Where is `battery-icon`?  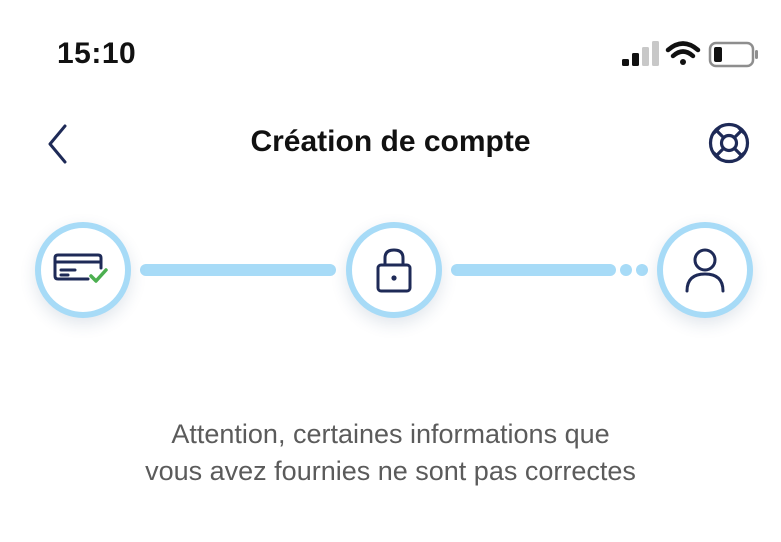 battery-icon is located at coordinates (733, 54).